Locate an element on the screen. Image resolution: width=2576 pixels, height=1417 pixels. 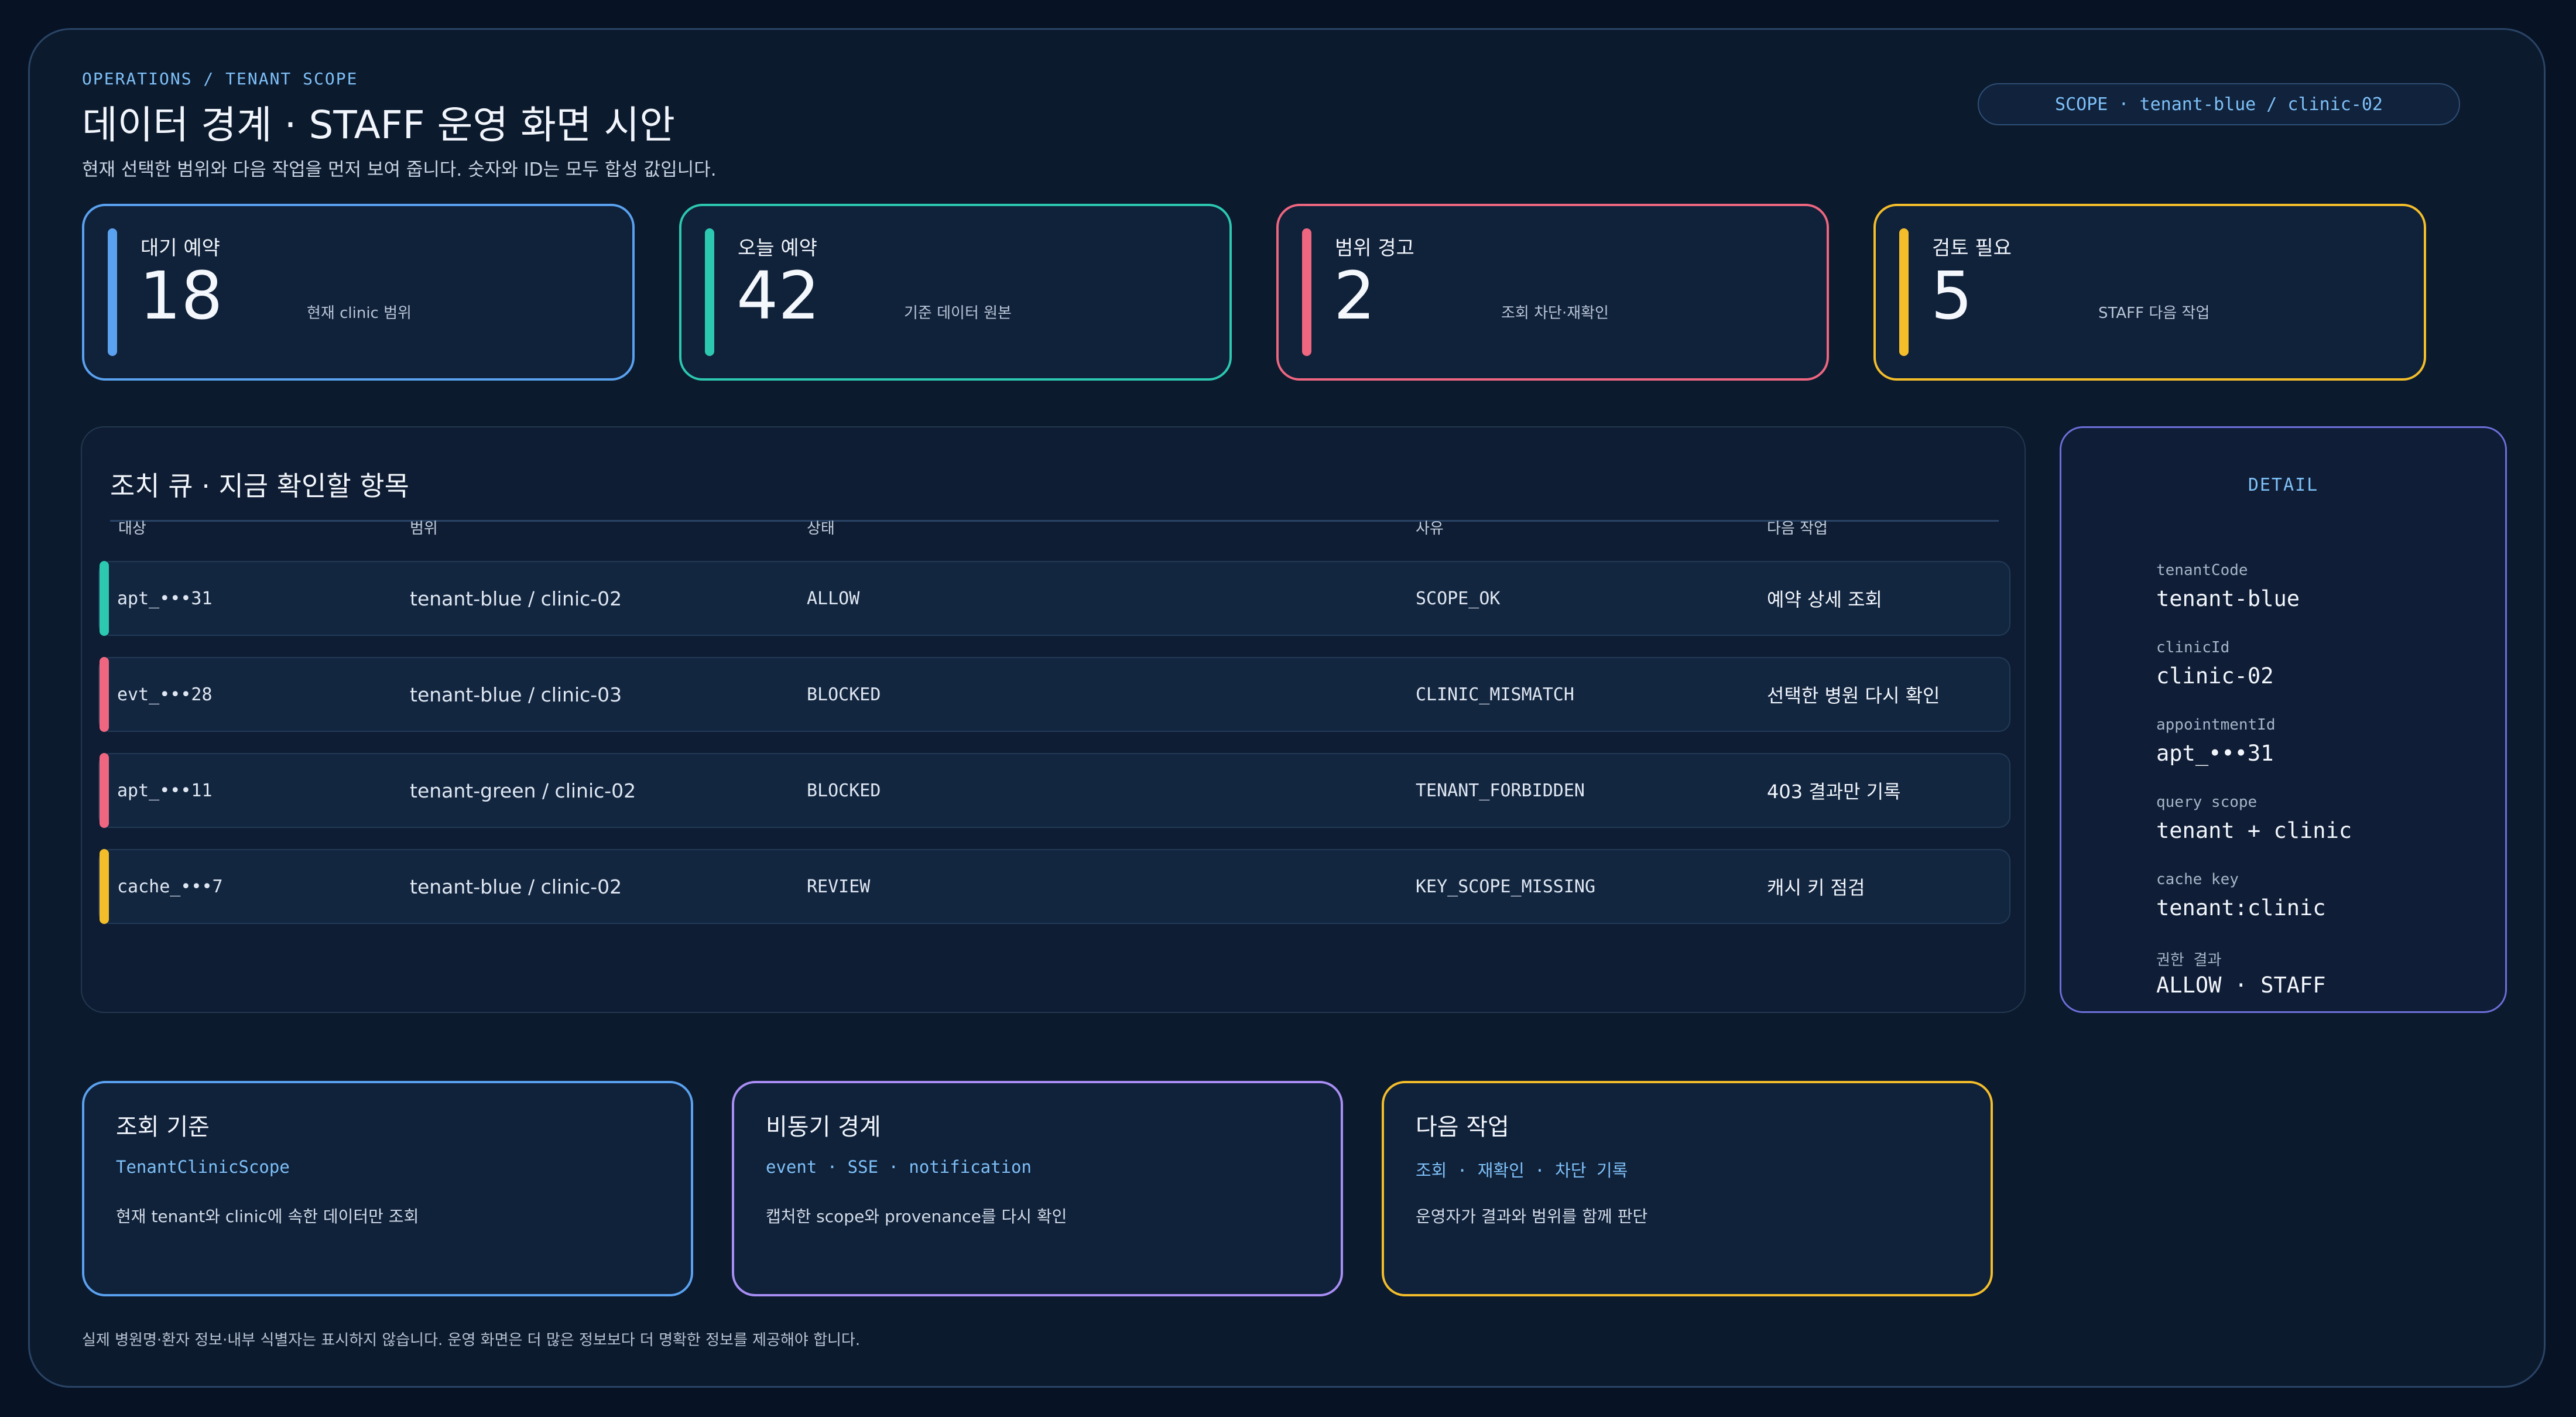
row-target: evt_•••28 is located at coordinates (165, 694).